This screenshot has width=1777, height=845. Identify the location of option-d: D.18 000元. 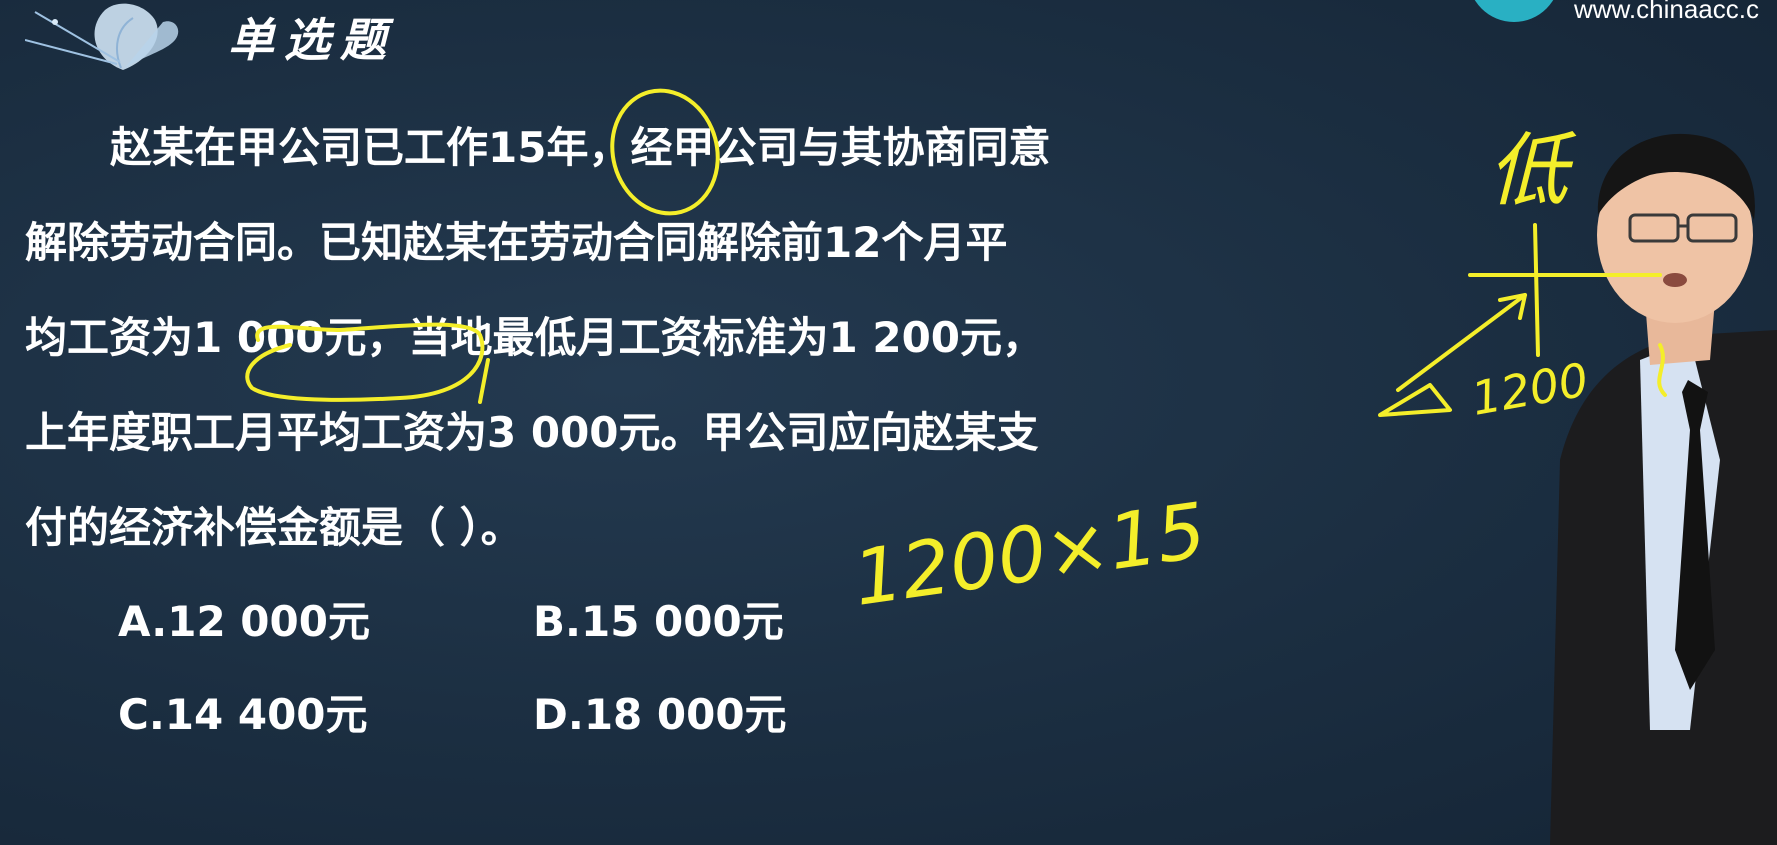
(660, 715).